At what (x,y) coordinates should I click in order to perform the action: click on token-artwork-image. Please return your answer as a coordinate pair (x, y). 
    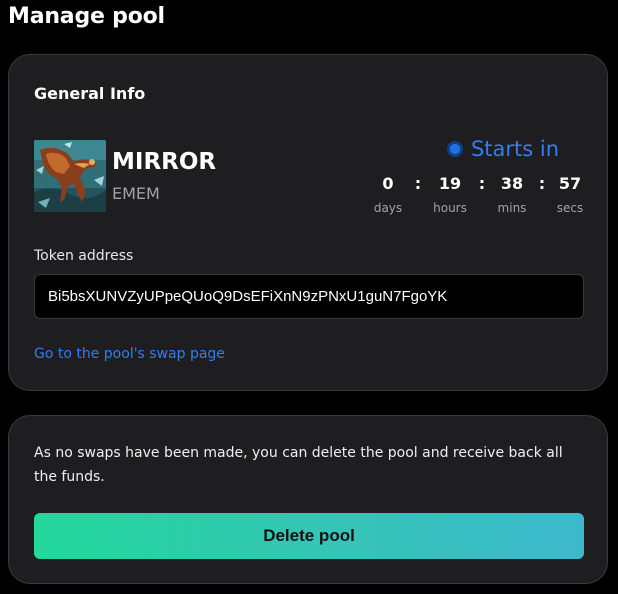
    Looking at the image, I should click on (70, 176).